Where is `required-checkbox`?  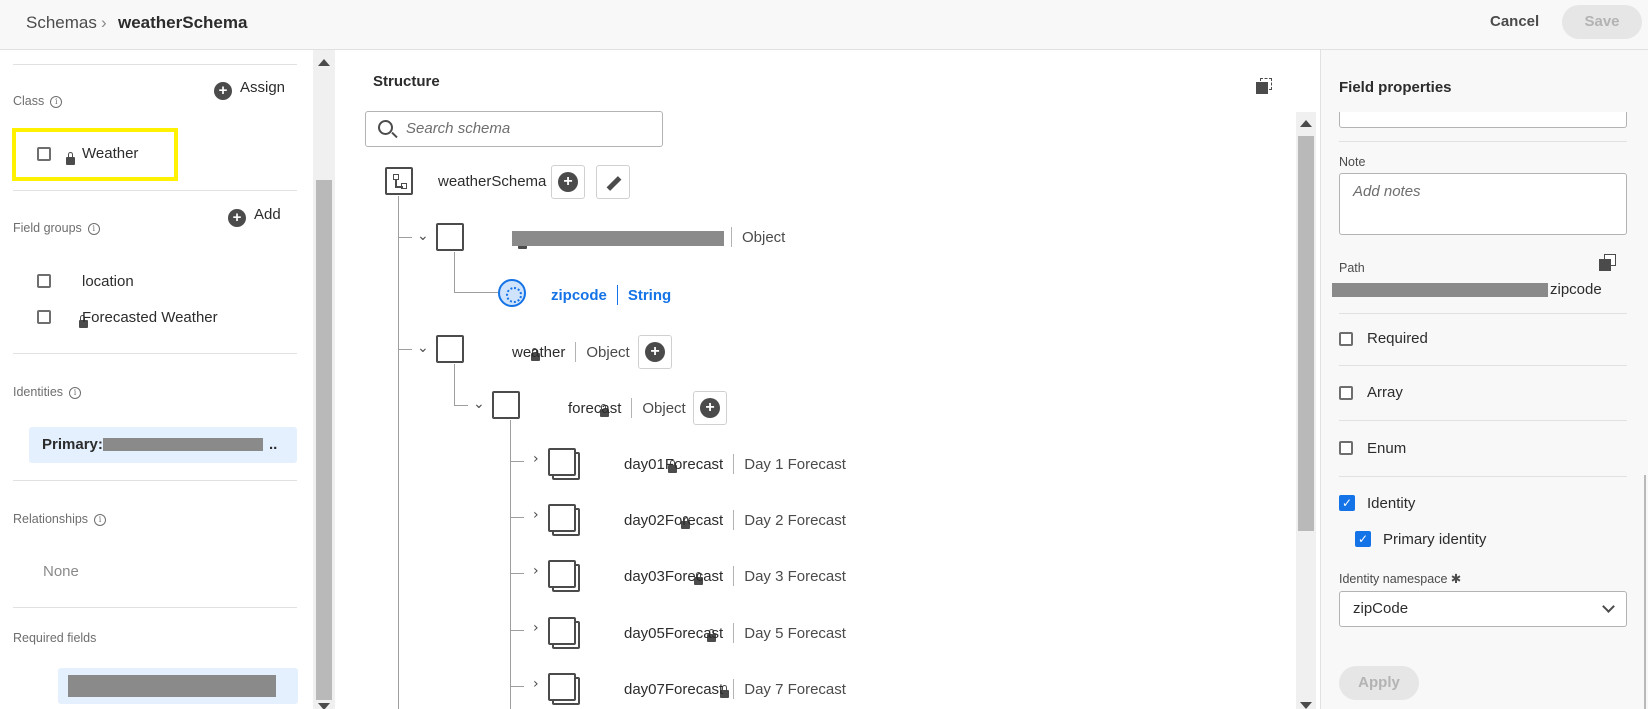 required-checkbox is located at coordinates (1346, 339).